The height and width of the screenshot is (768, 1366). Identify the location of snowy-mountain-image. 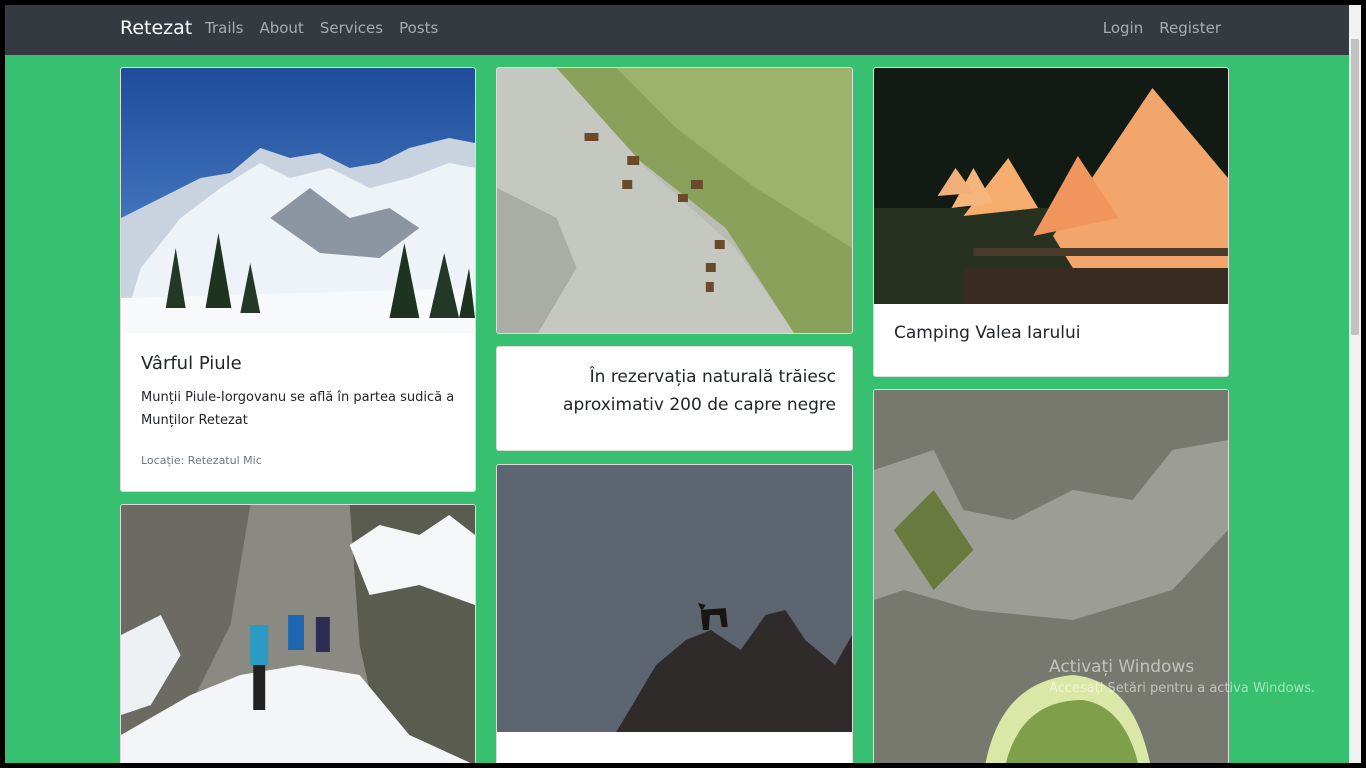
(298, 200).